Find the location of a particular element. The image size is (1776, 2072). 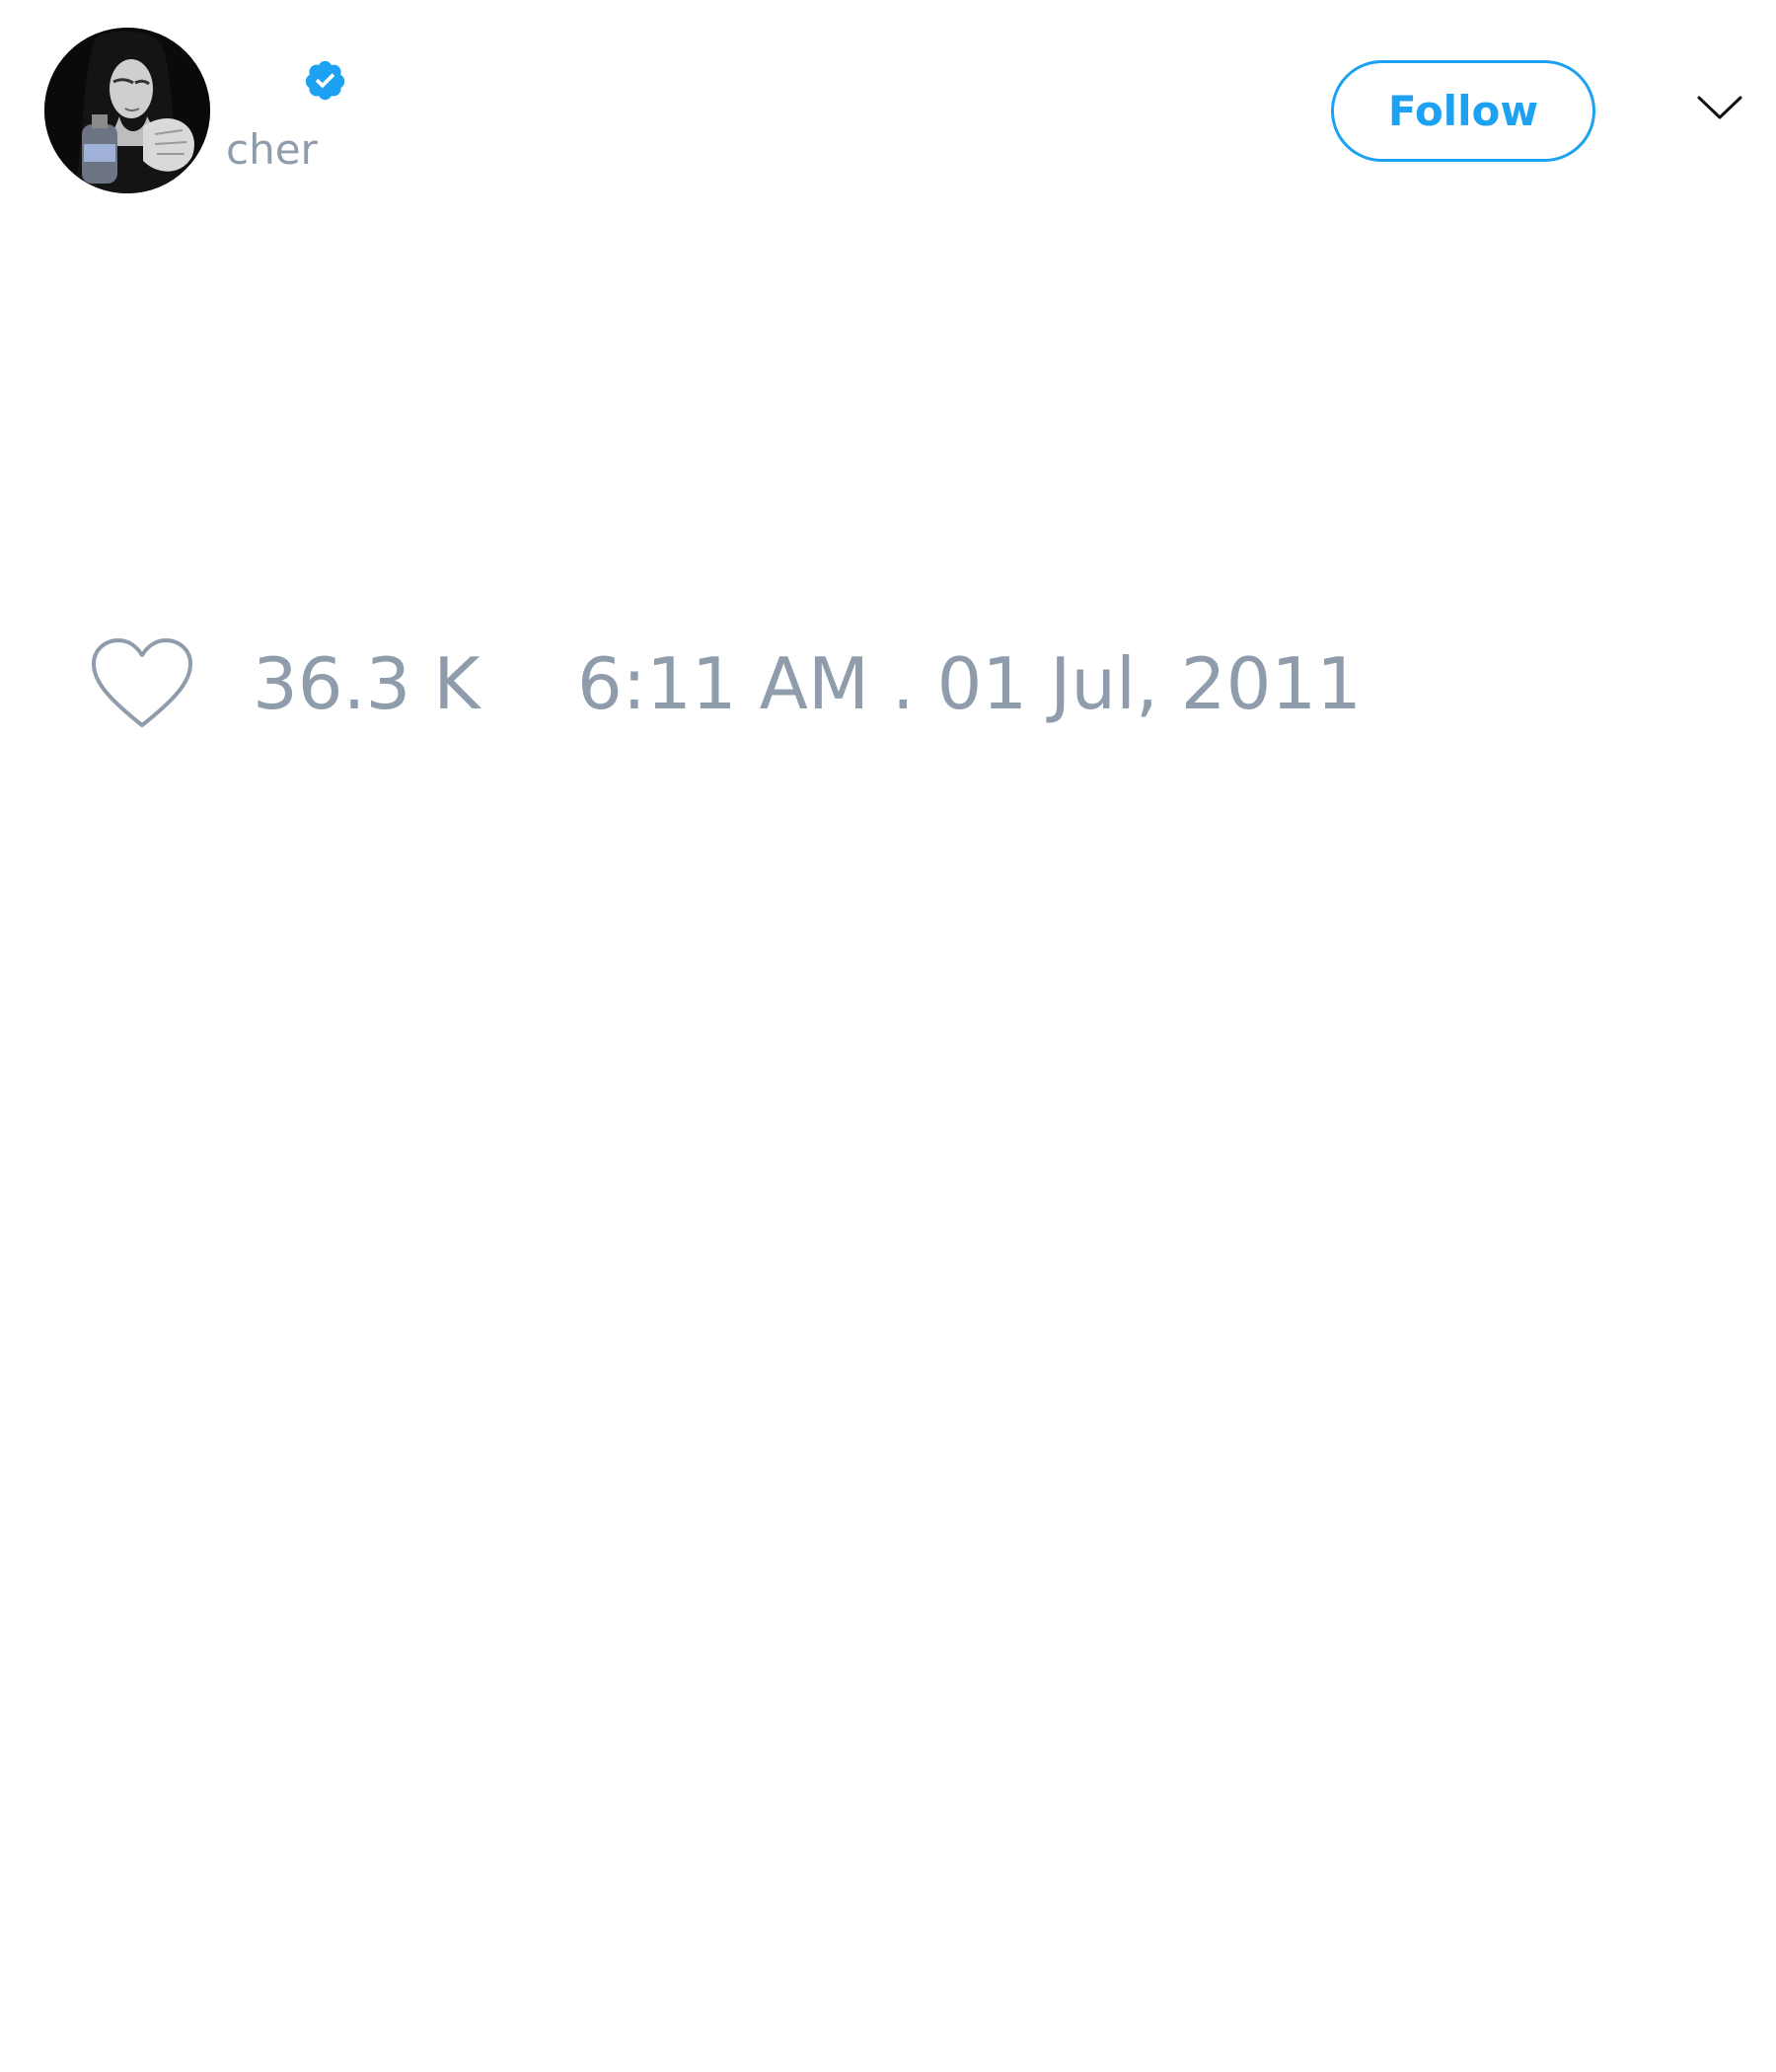

author-handle: cher is located at coordinates (272, 150).